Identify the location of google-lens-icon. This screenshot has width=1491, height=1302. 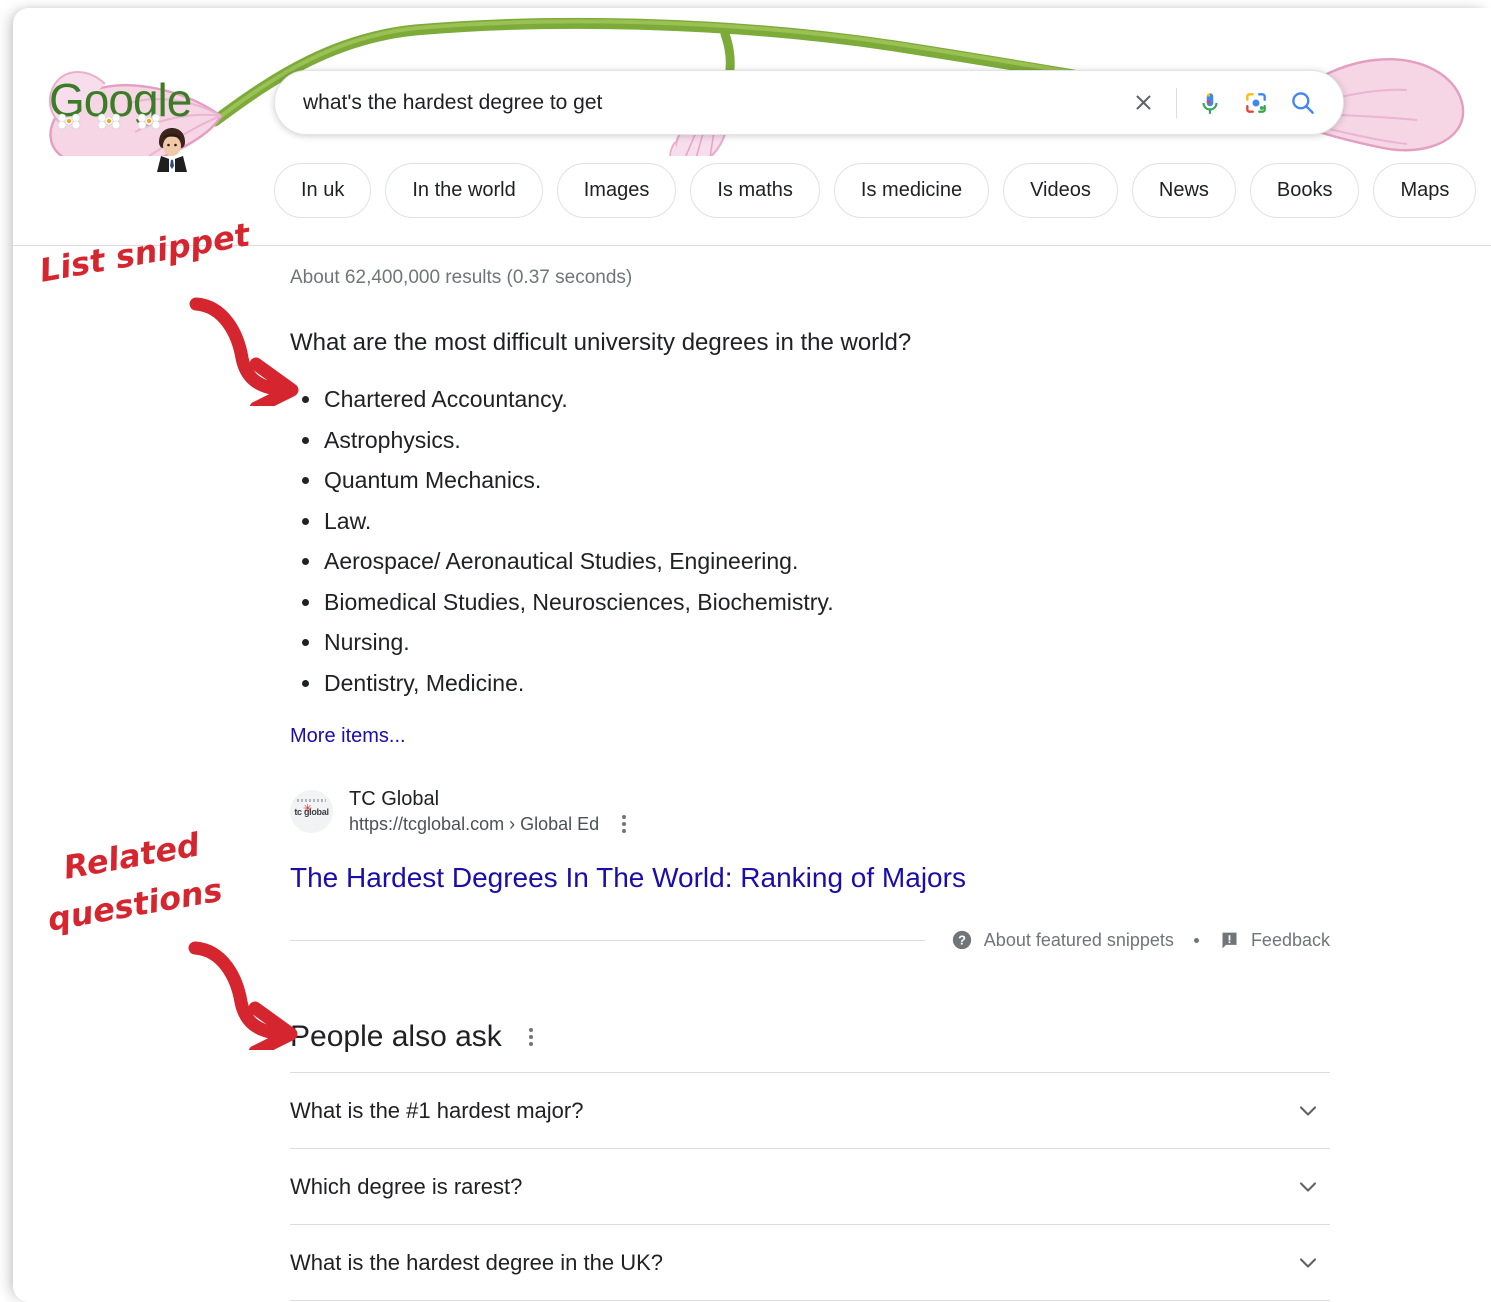
(1256, 102).